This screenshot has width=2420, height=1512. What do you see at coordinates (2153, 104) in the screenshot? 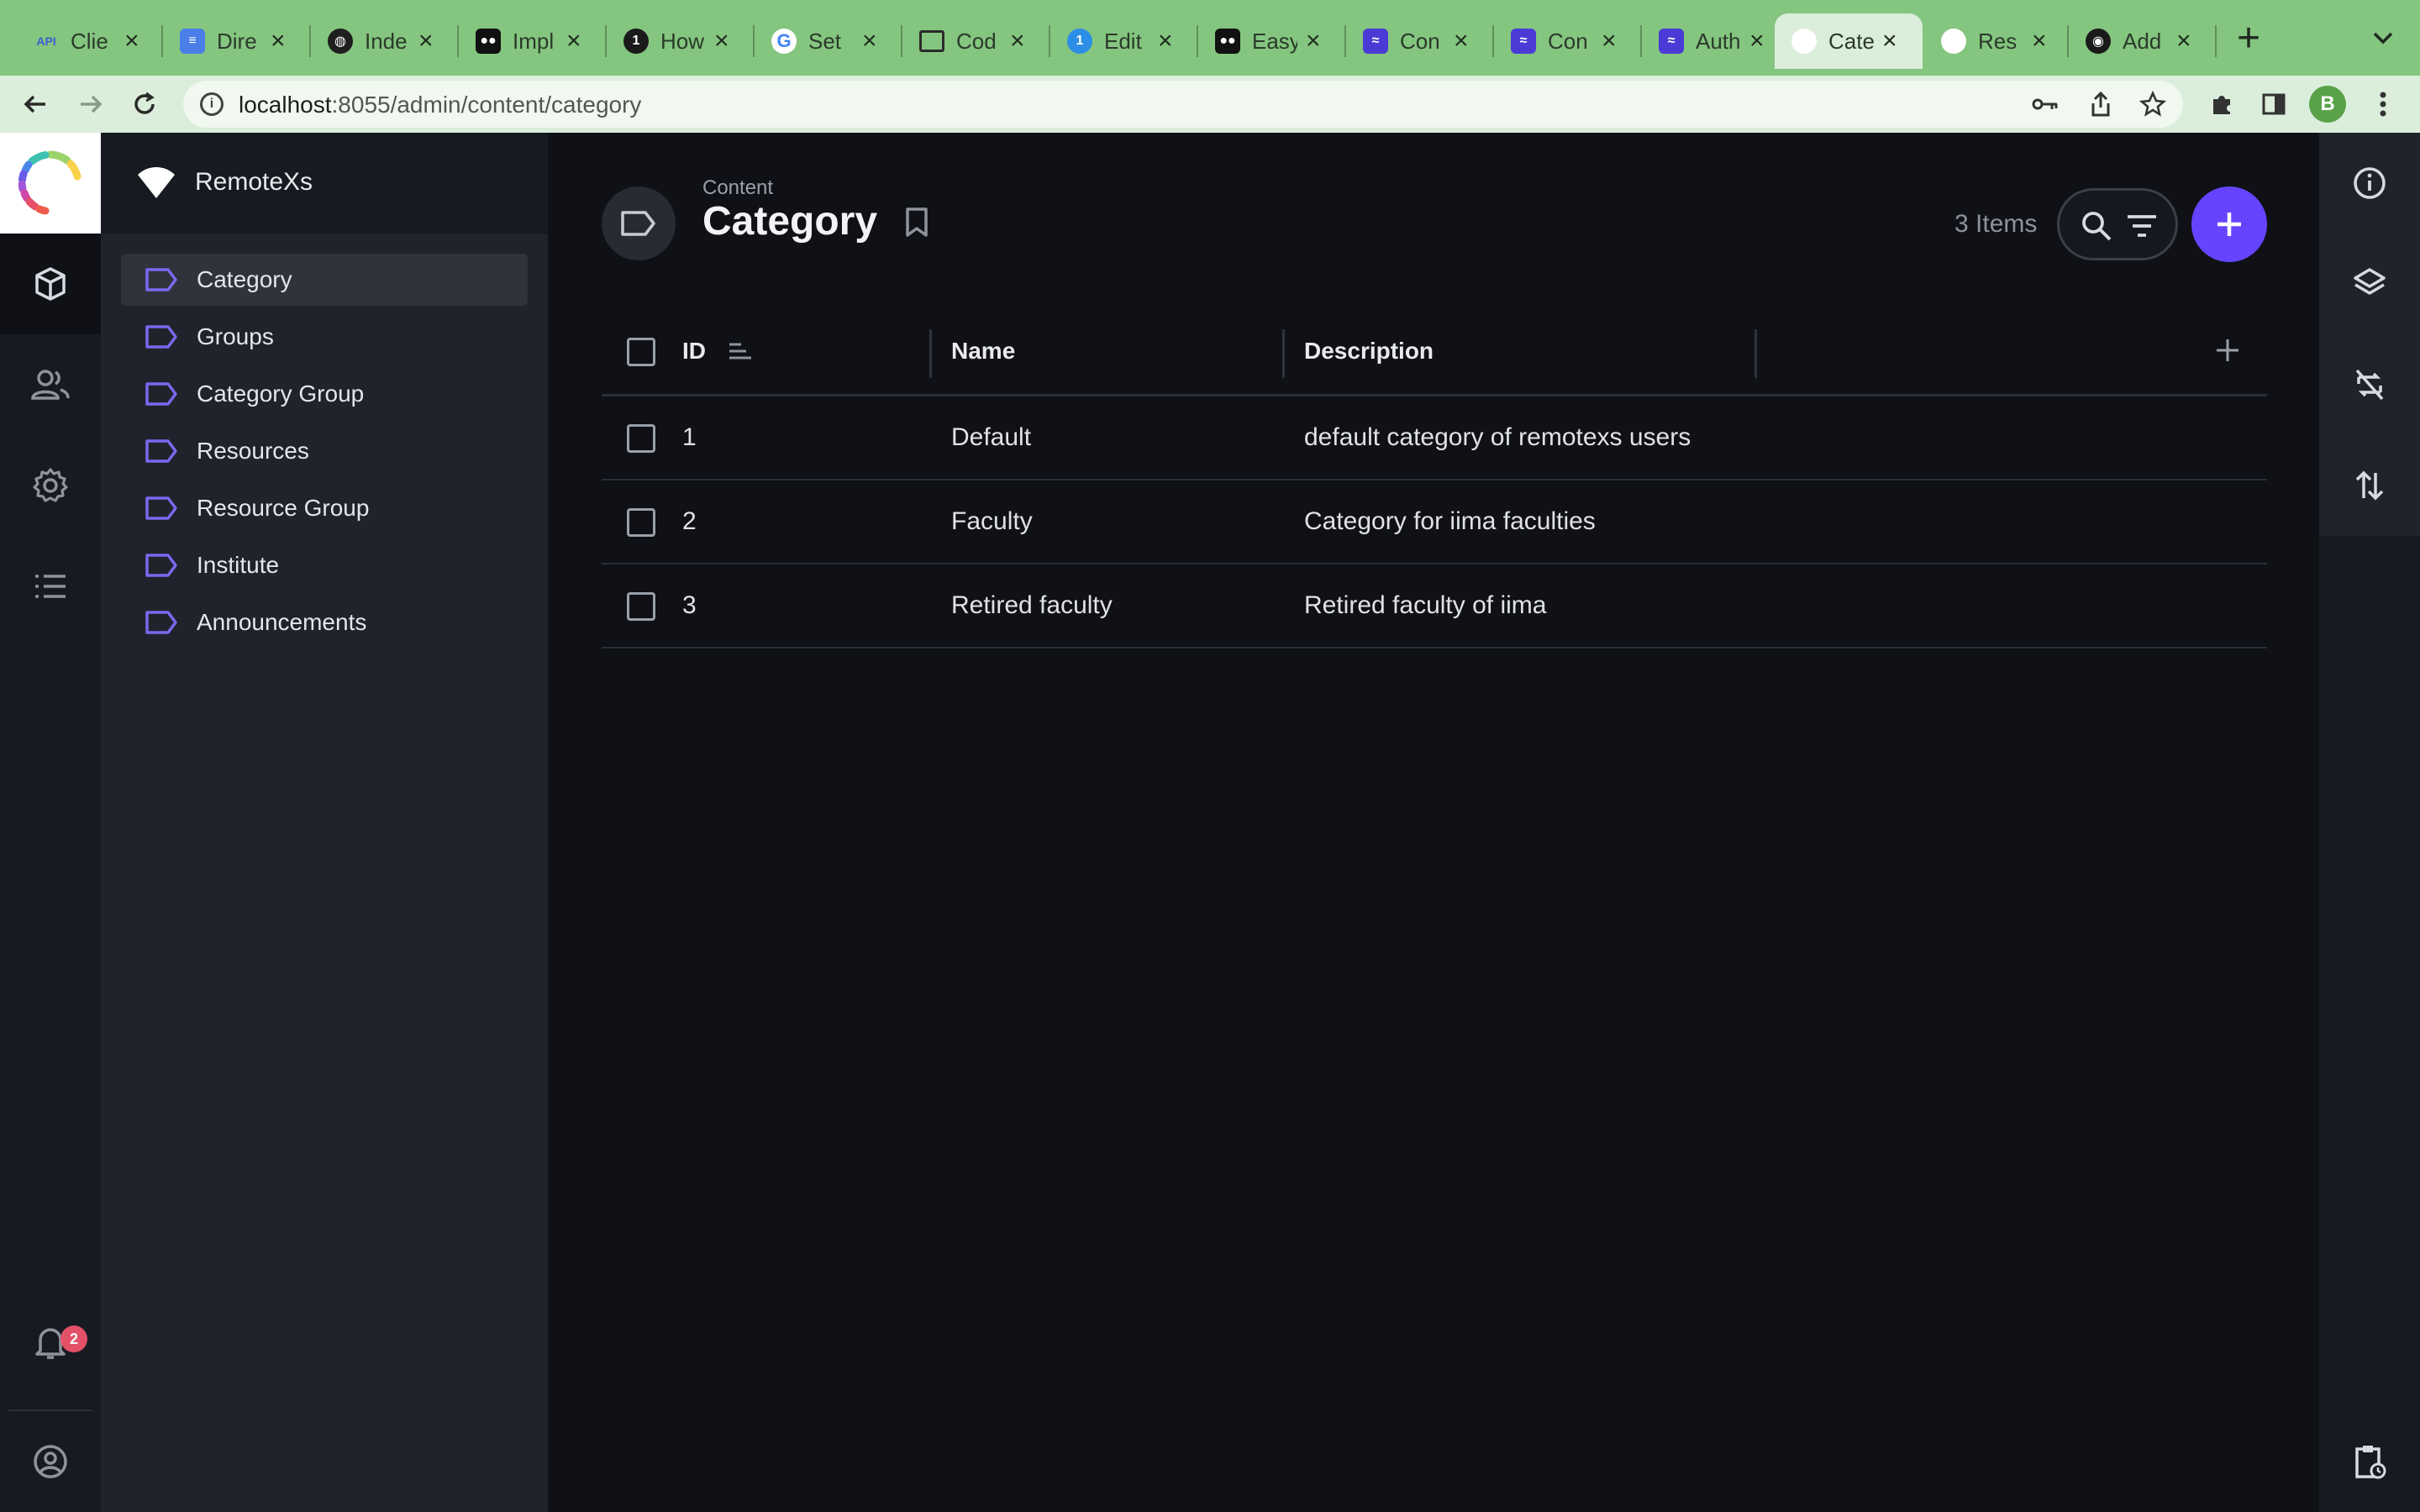
I see `bookmark-star-icon` at bounding box center [2153, 104].